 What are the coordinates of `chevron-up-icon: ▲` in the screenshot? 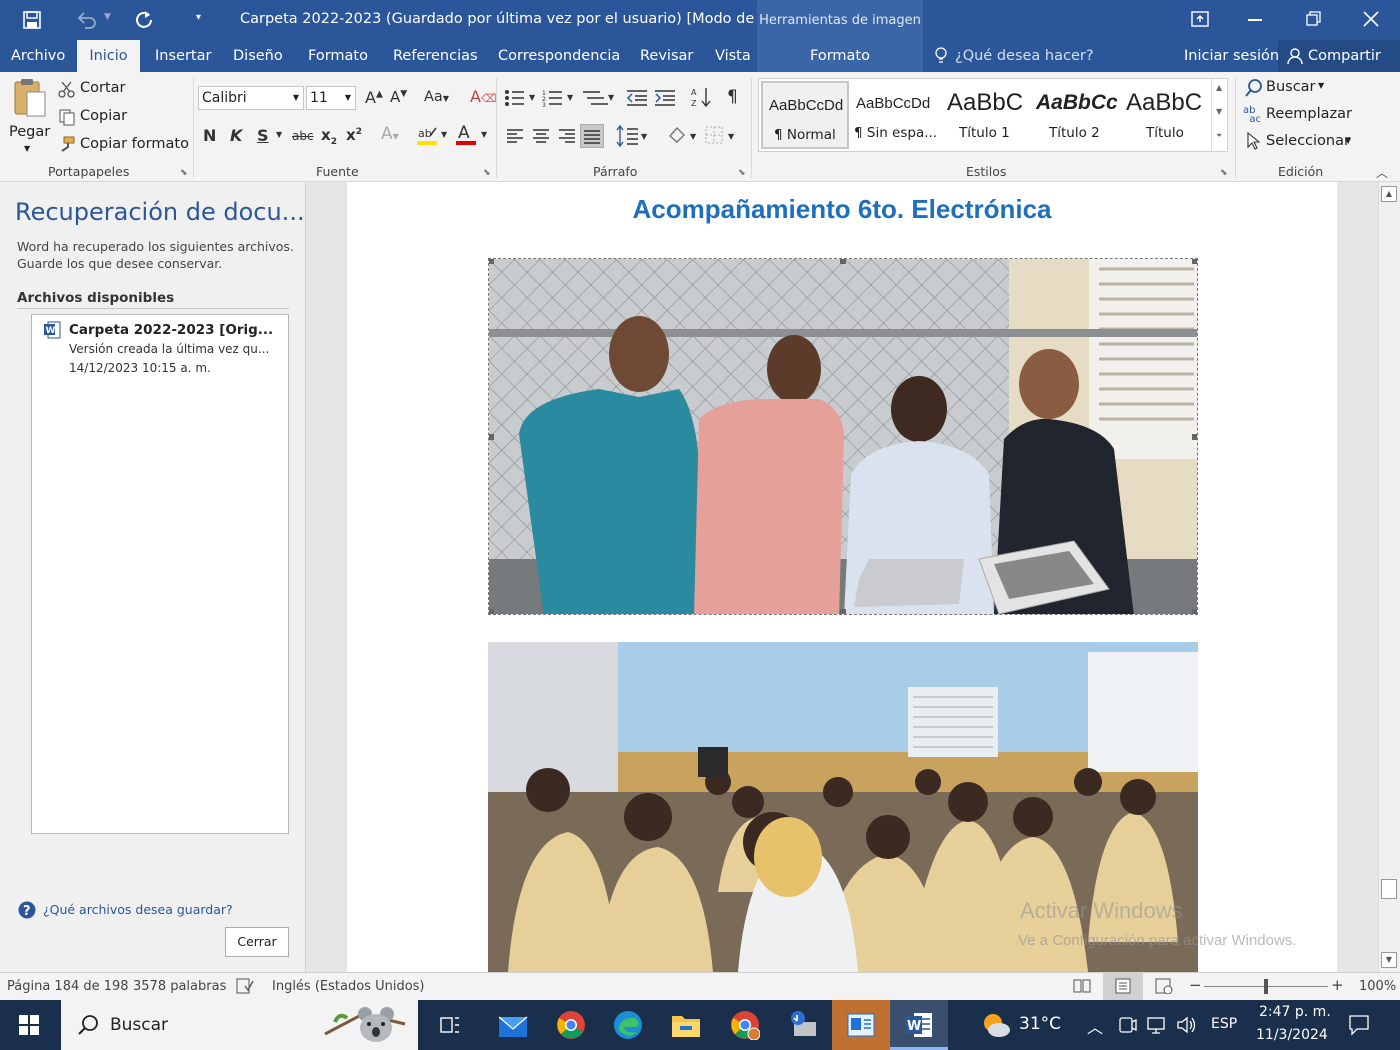 It's located at (1219, 87).